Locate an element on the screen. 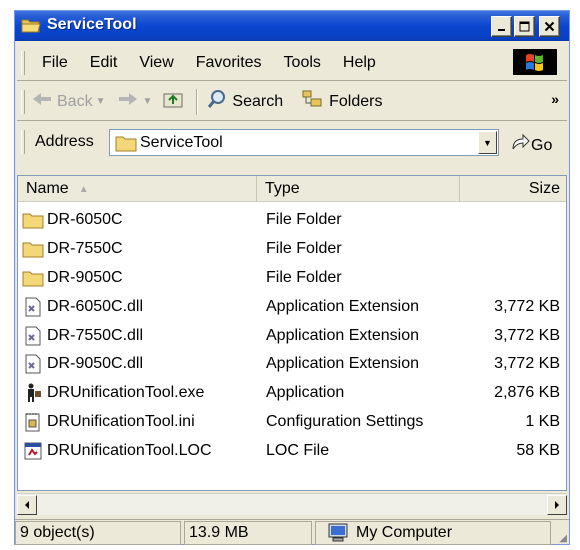  file-name: DR-7550C is located at coordinates (85, 249).